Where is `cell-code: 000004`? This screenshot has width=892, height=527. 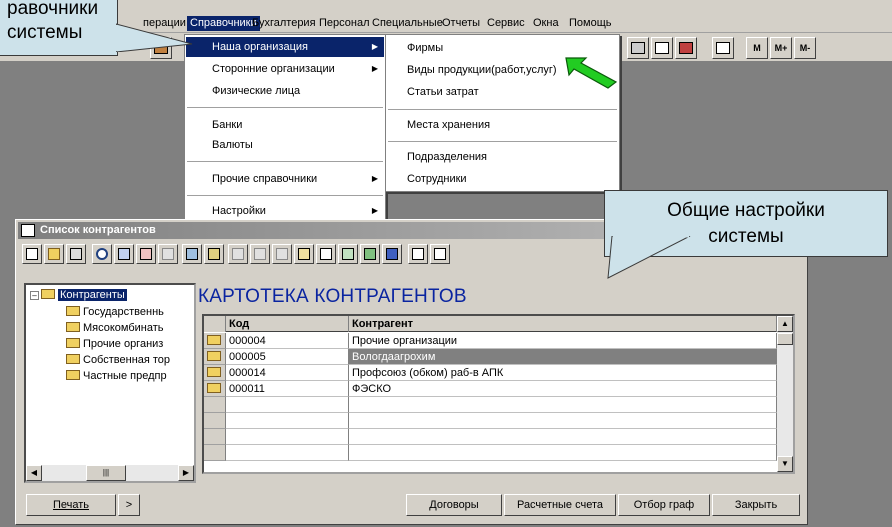 cell-code: 000004 is located at coordinates (287, 341).